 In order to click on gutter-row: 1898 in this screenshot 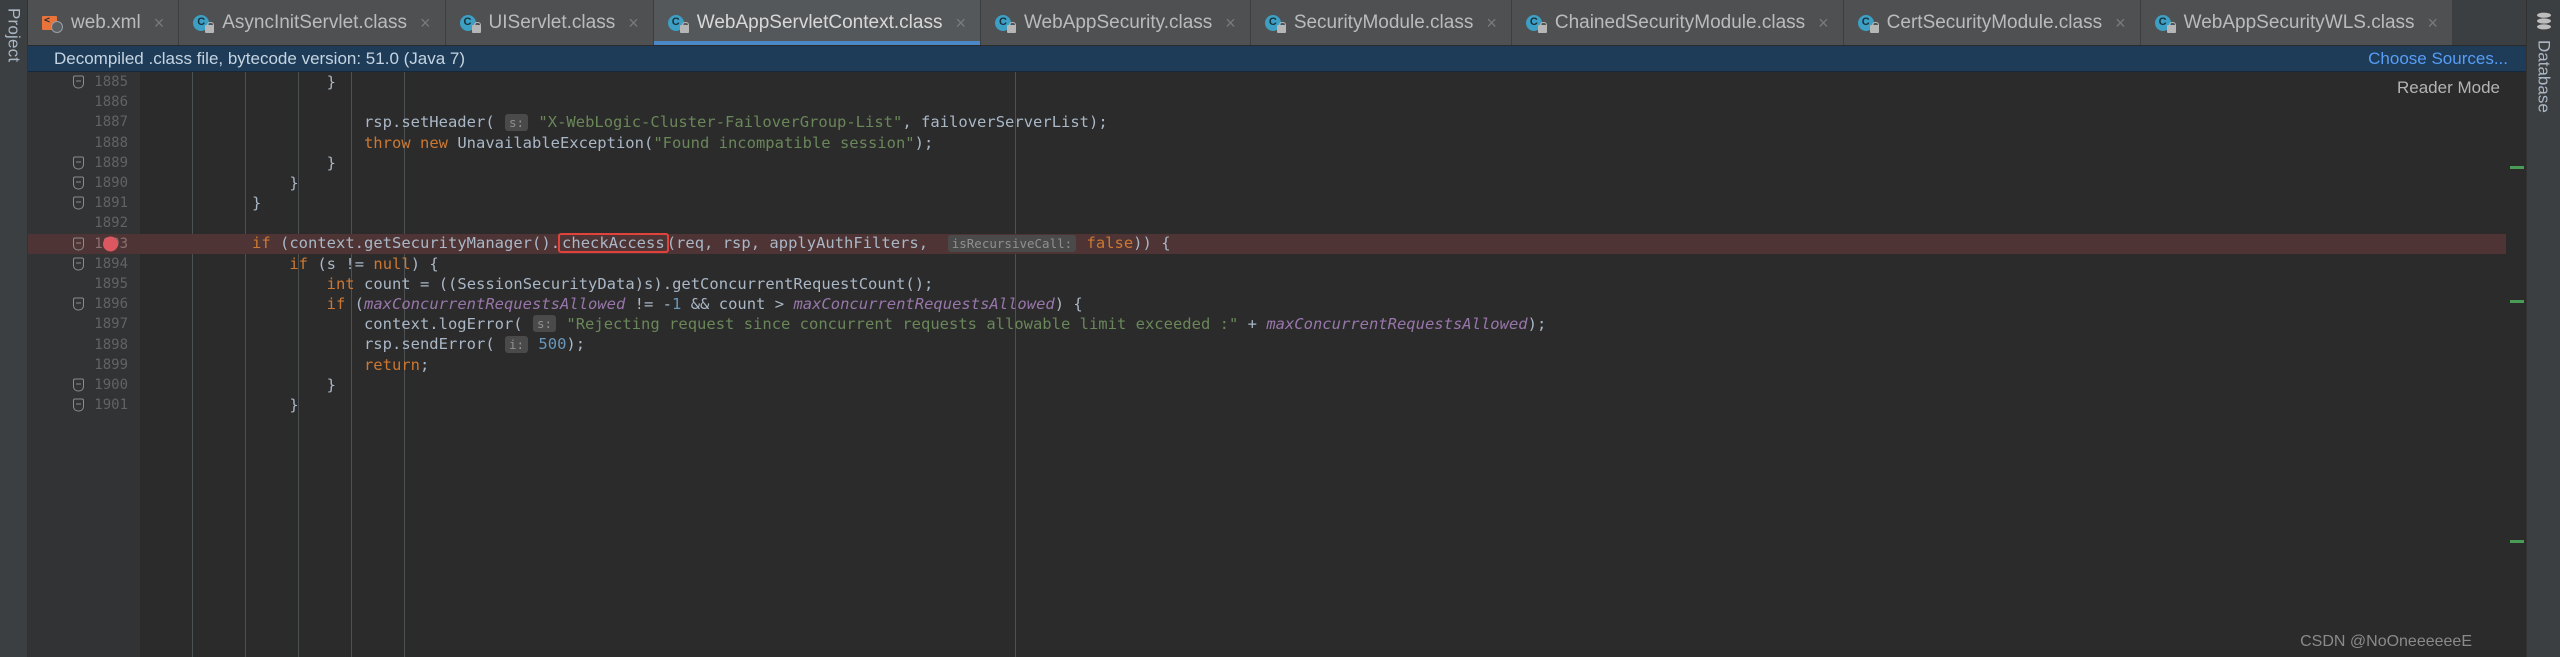, I will do `click(84, 344)`.